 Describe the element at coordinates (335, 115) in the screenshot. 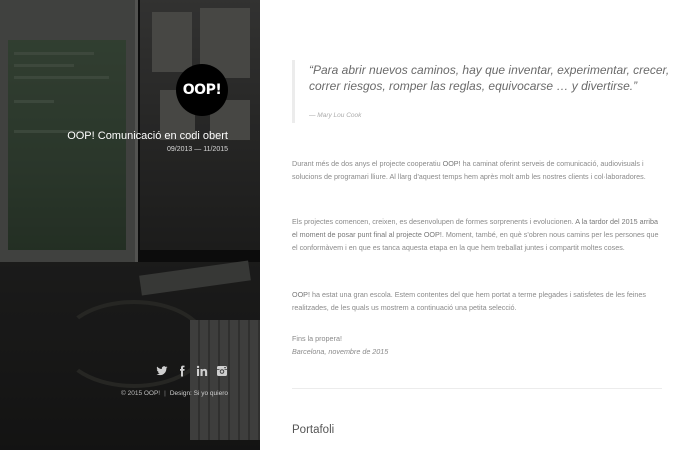

I see `quote-author: — Mary Lou Cook` at that location.